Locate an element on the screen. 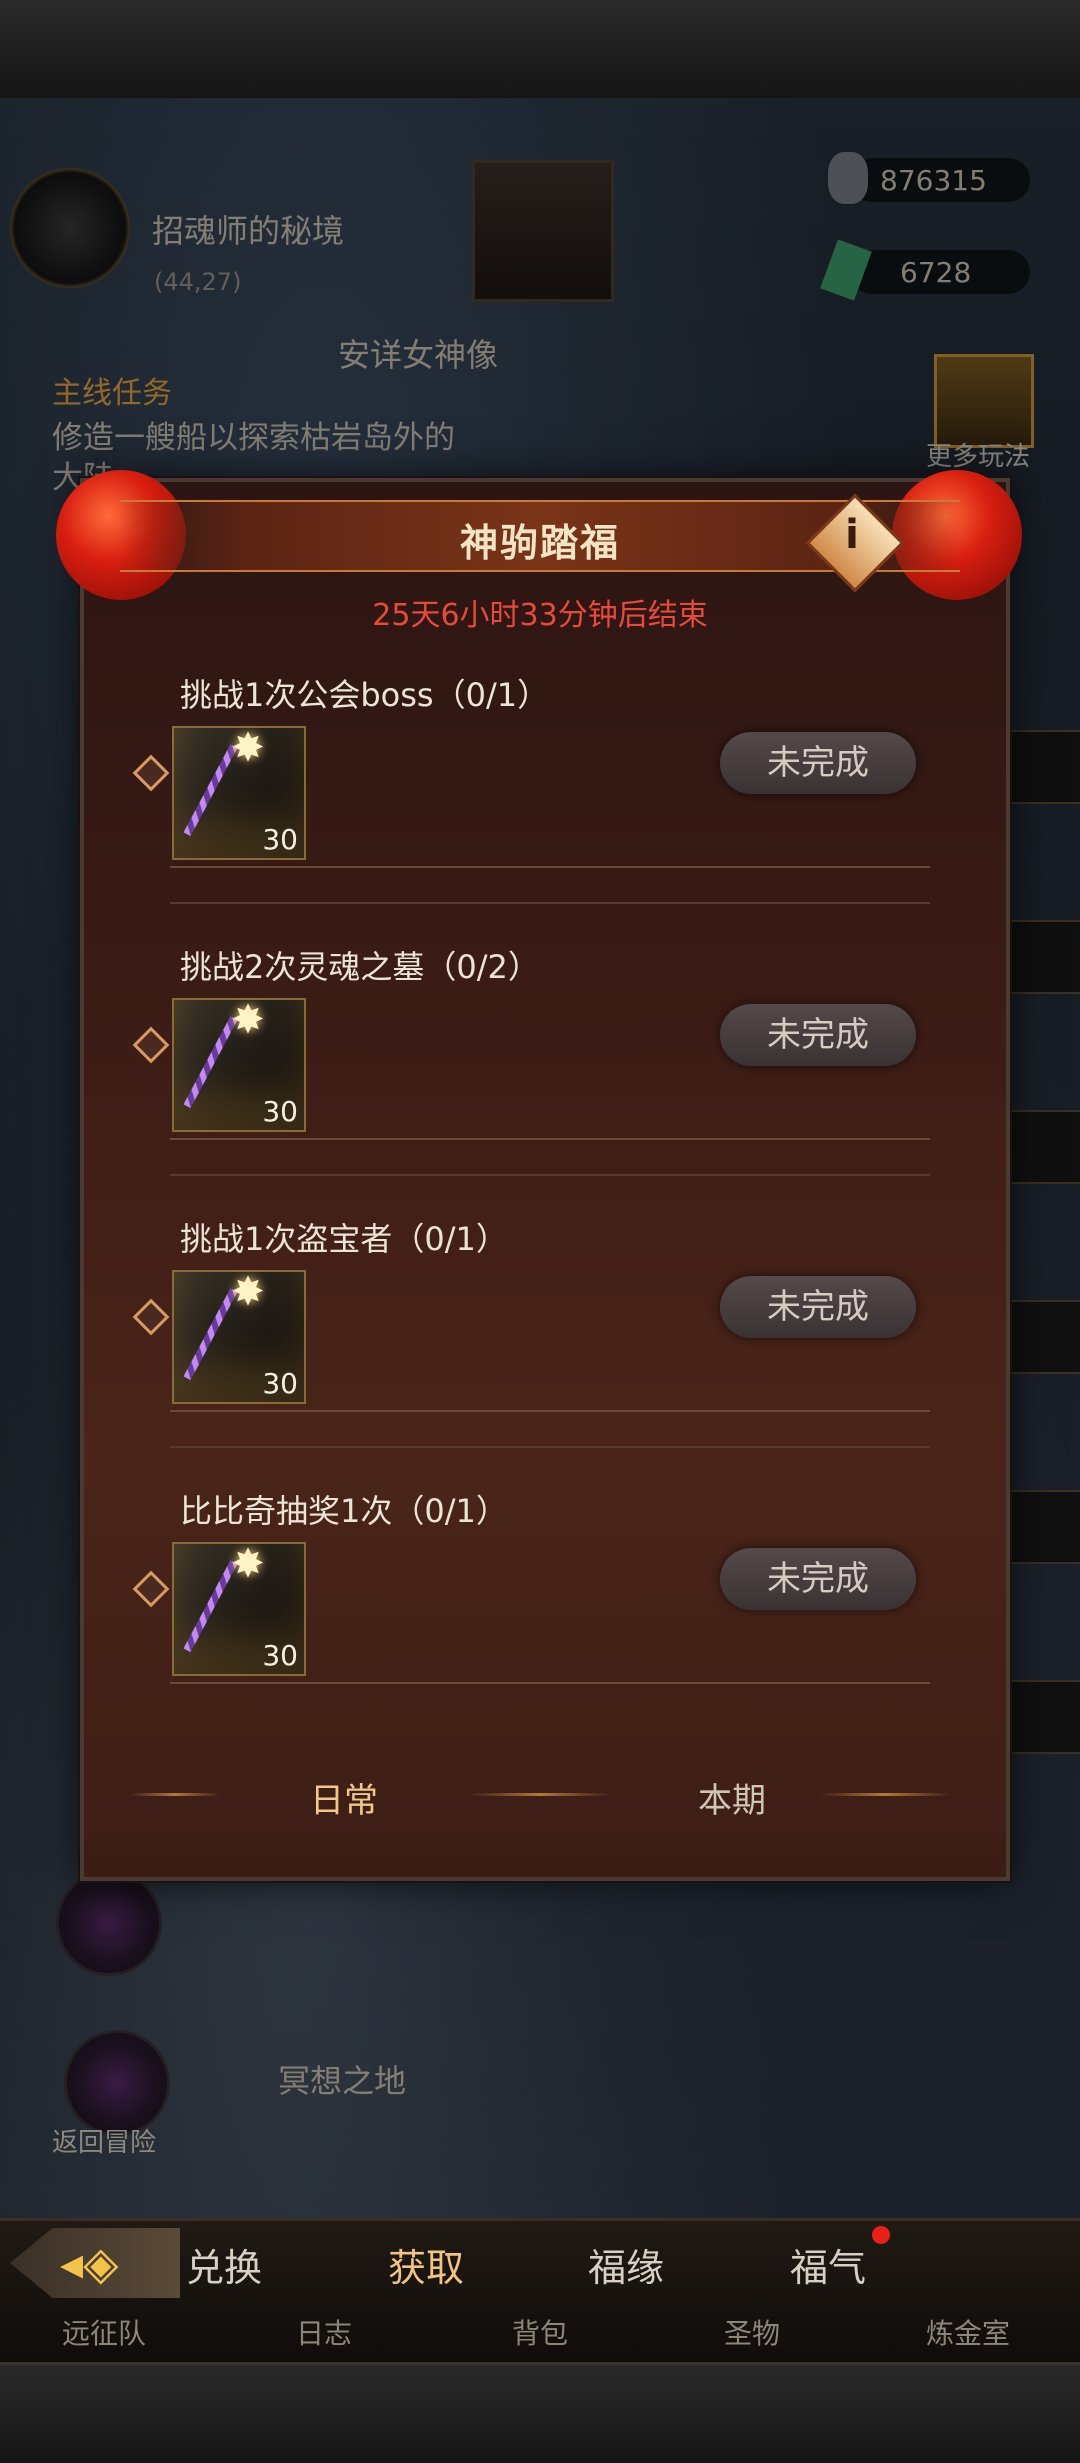  nav-alchemy: 炼金室 is located at coordinates (968, 2332).